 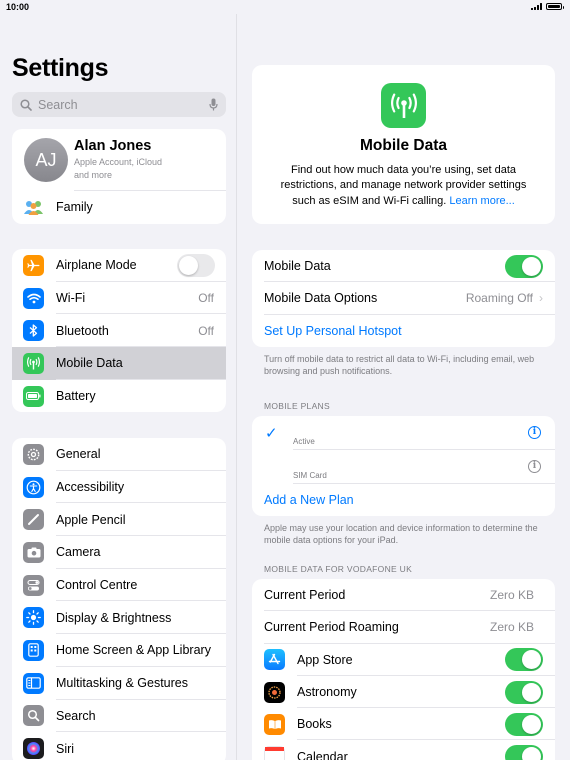 I want to click on status-bar: 10:00, so click(x=285, y=7).